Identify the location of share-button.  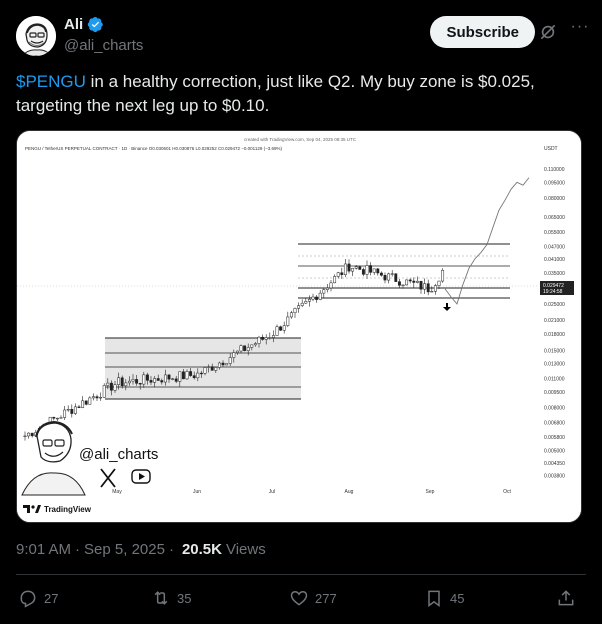
(566, 598).